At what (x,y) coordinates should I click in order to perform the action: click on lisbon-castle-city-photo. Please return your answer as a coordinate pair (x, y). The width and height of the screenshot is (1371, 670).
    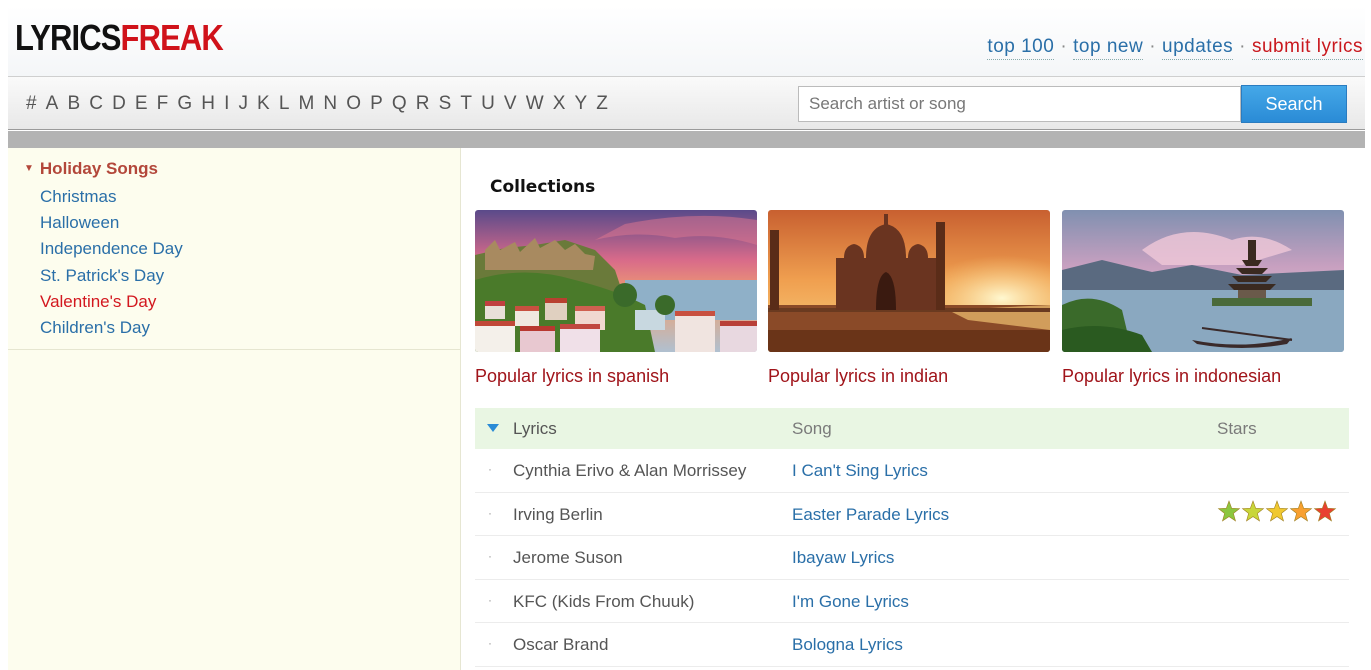
    Looking at the image, I should click on (616, 281).